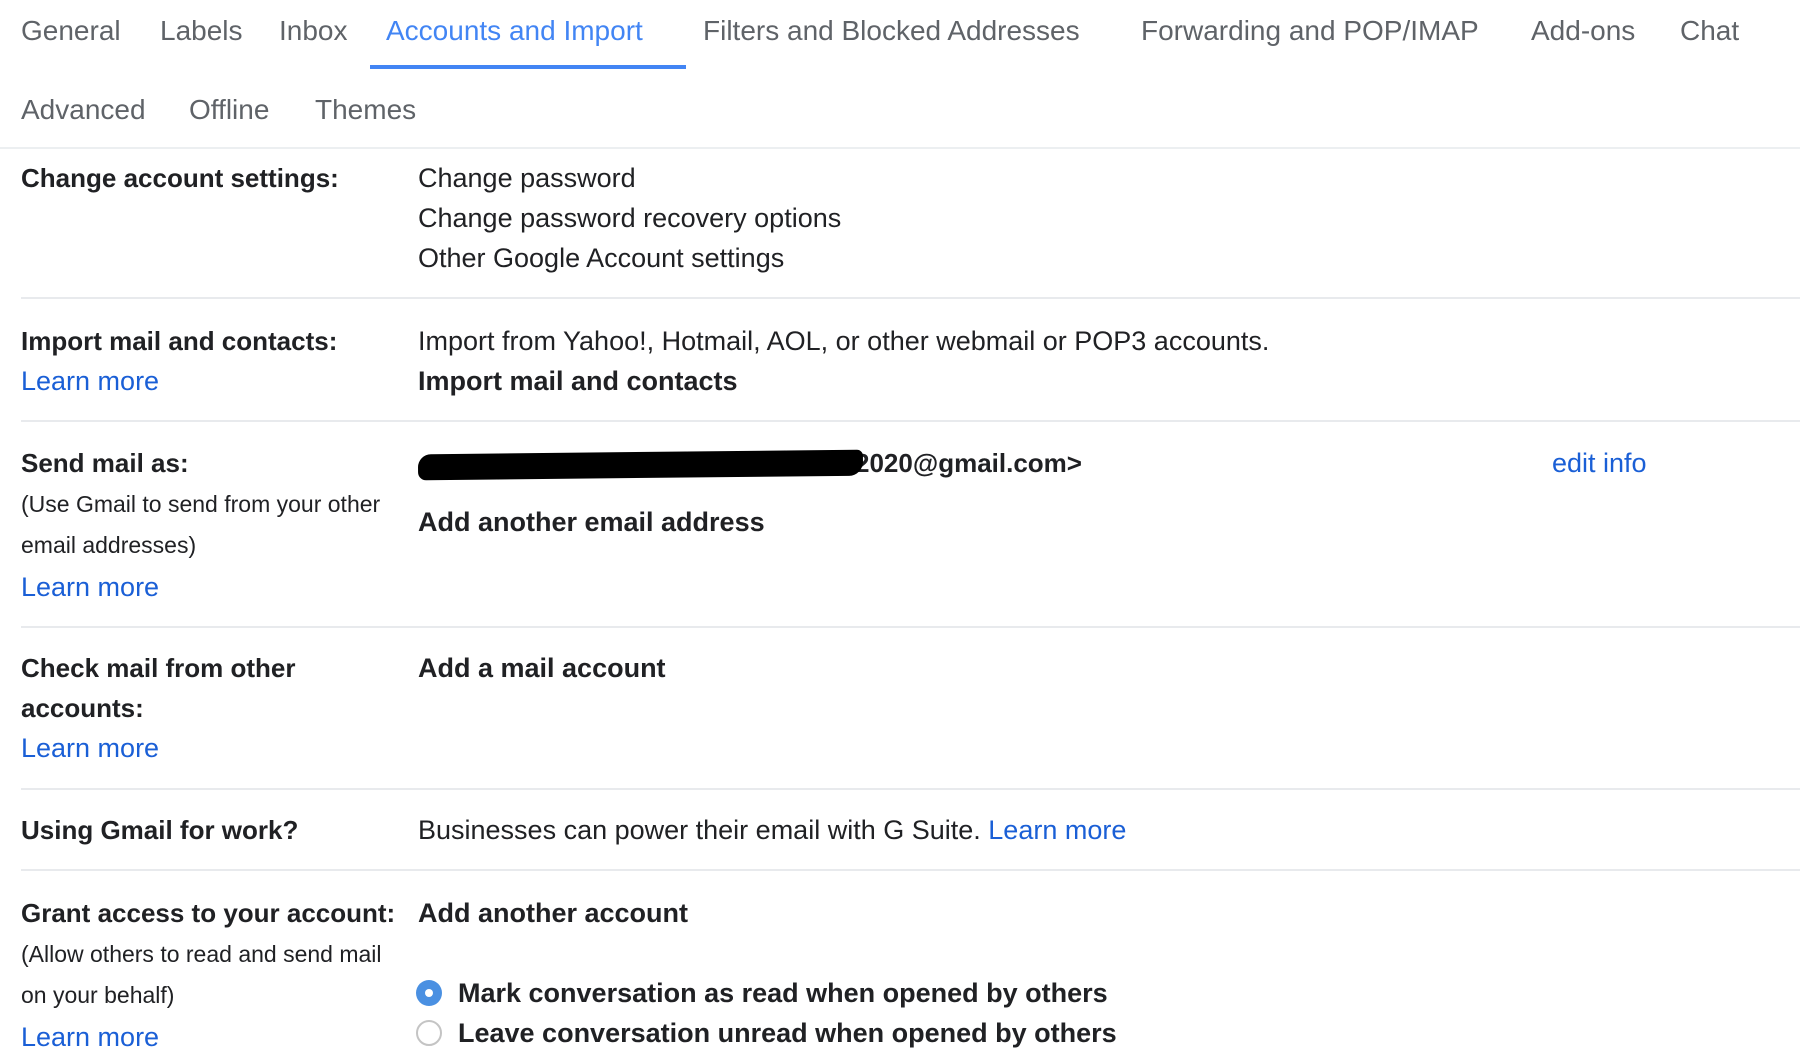 This screenshot has height=1062, width=1800. What do you see at coordinates (201, 504) in the screenshot?
I see `section-description: (Use Gmail to send from your other` at bounding box center [201, 504].